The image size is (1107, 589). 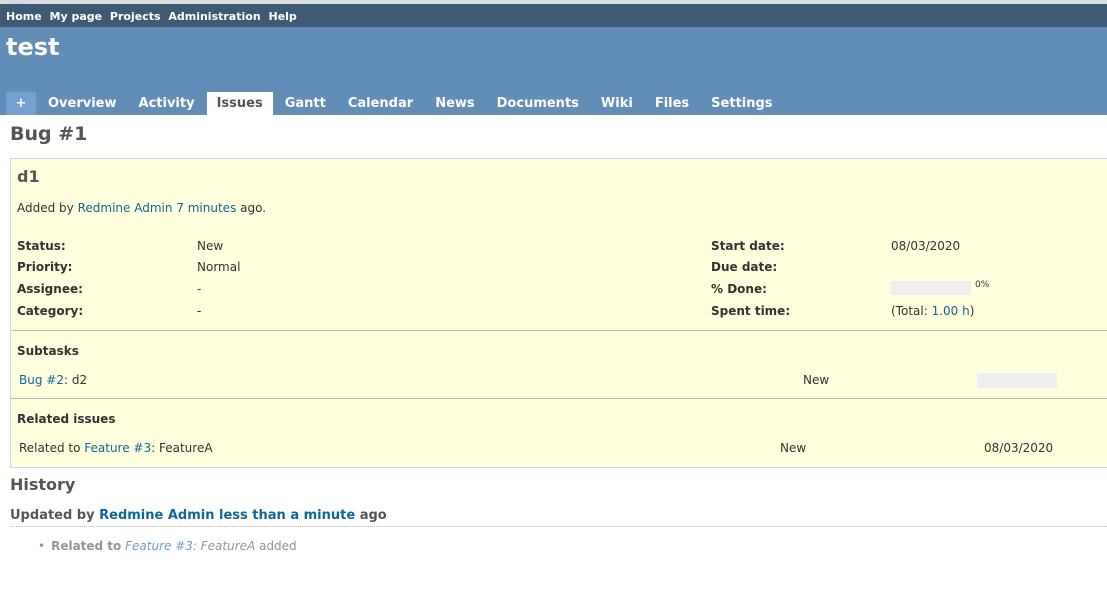 What do you see at coordinates (135, 16) in the screenshot?
I see `top-menu-projects: Projects` at bounding box center [135, 16].